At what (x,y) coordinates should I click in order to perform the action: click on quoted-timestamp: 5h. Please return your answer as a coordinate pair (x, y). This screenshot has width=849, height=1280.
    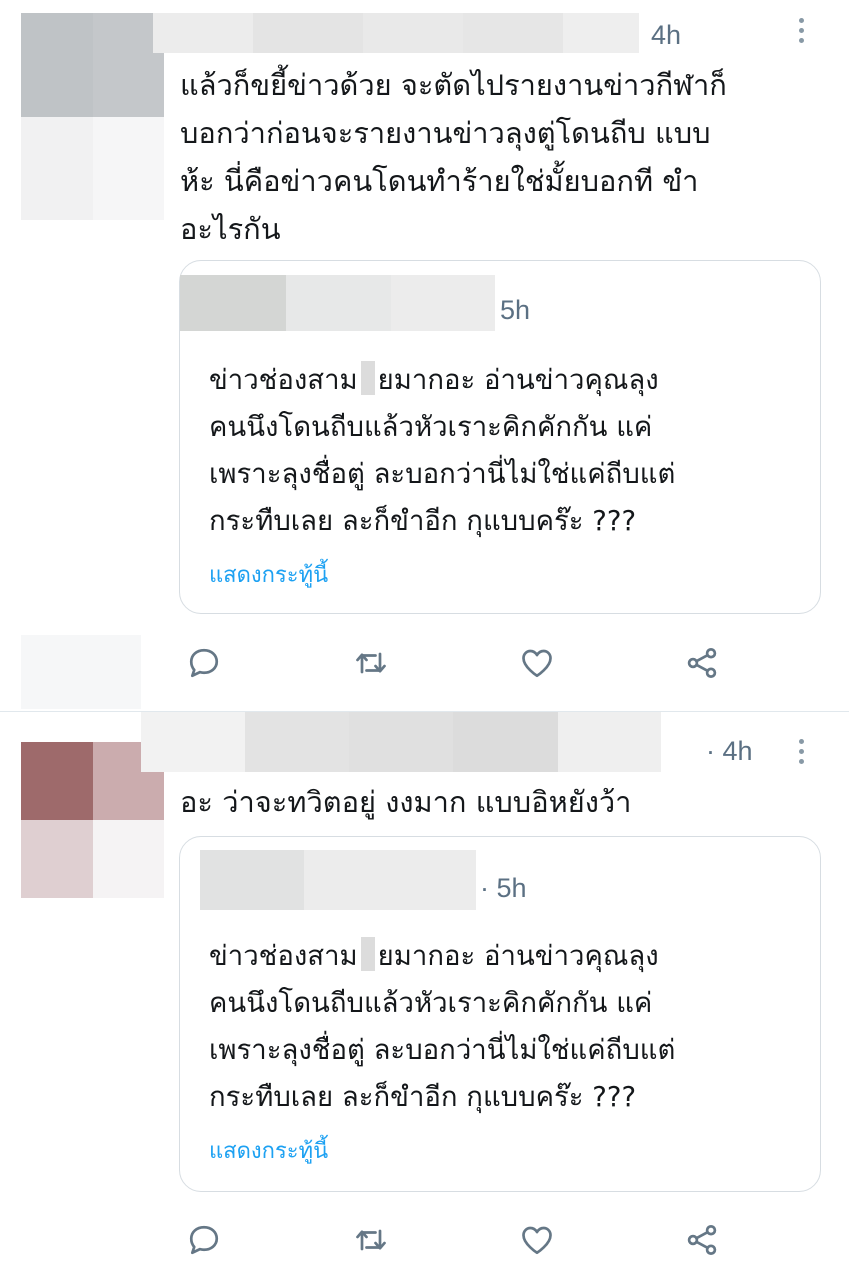
    Looking at the image, I should click on (515, 310).